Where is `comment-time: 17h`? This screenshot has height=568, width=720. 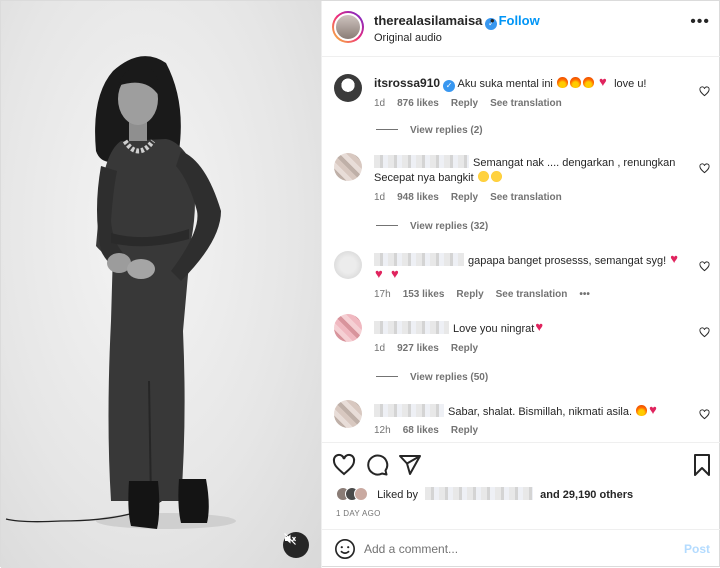 comment-time: 17h is located at coordinates (382, 294).